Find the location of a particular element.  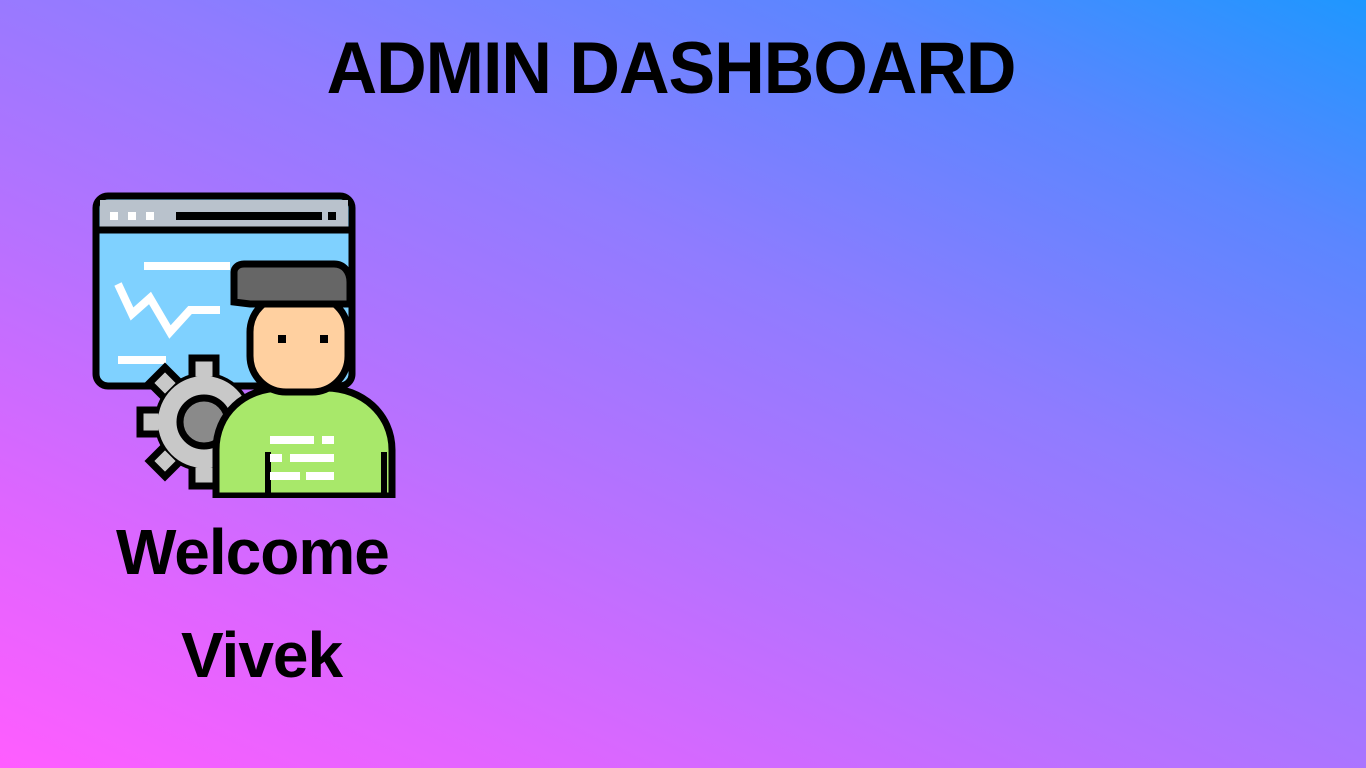

page-title: ADMIN DASHBOARD is located at coordinates (671, 68).